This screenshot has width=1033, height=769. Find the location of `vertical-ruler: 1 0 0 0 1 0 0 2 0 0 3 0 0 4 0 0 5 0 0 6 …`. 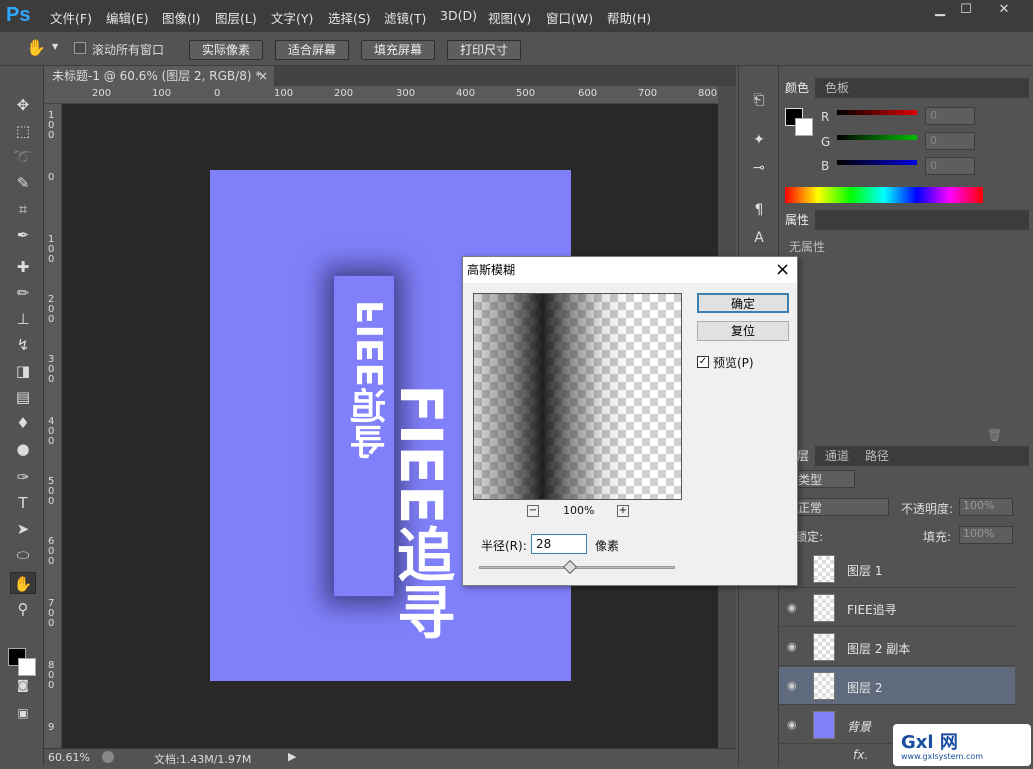

vertical-ruler: 1 0 0 0 1 0 0 2 0 0 3 0 0 4 0 0 5 0 0 6 … is located at coordinates (53, 426).